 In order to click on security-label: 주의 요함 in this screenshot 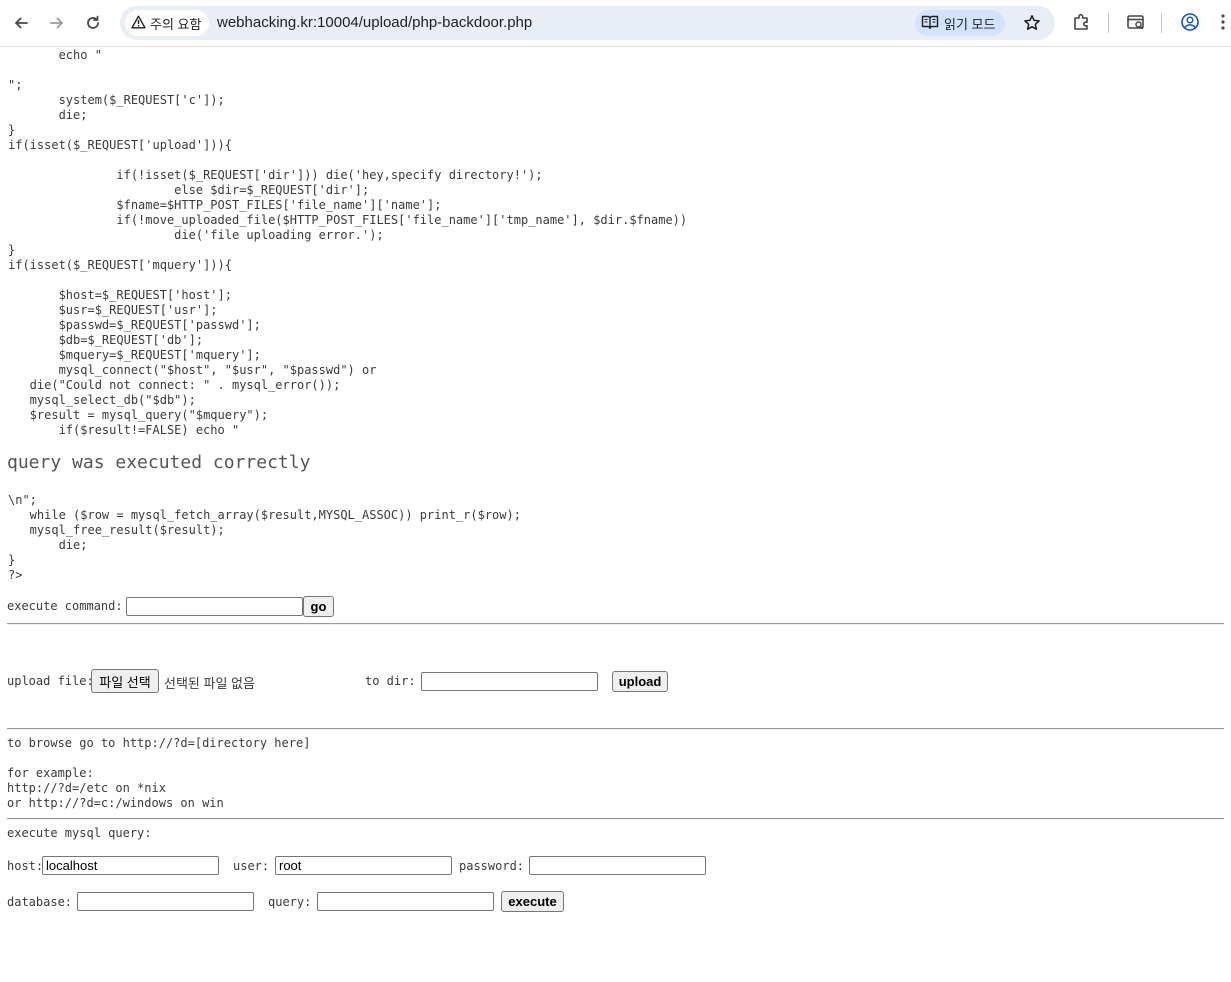, I will do `click(176, 24)`.